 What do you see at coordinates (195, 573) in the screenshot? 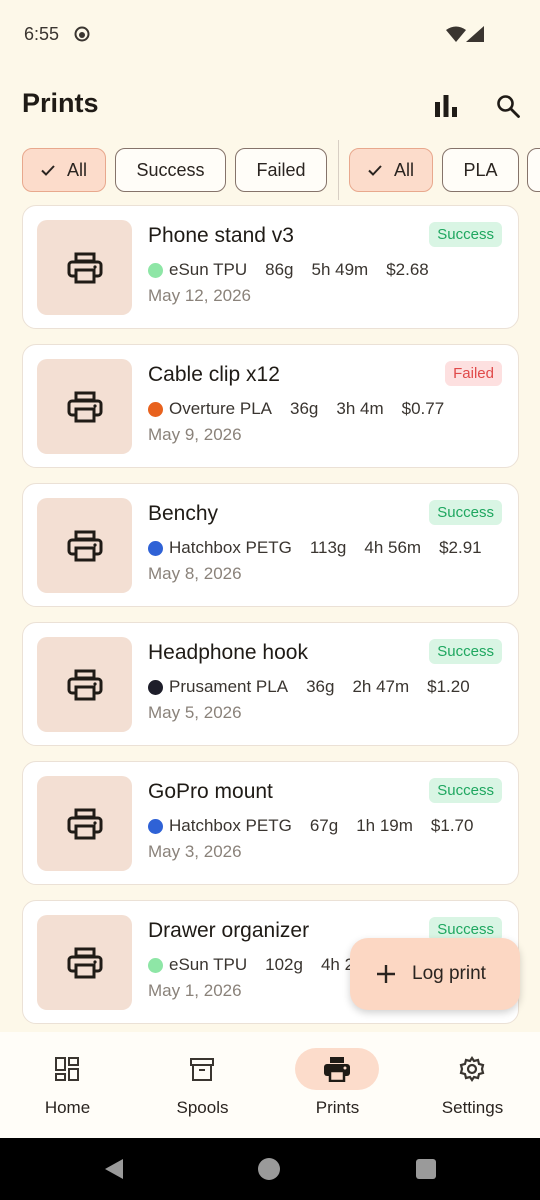
I see `print-date: May 8, 2026` at bounding box center [195, 573].